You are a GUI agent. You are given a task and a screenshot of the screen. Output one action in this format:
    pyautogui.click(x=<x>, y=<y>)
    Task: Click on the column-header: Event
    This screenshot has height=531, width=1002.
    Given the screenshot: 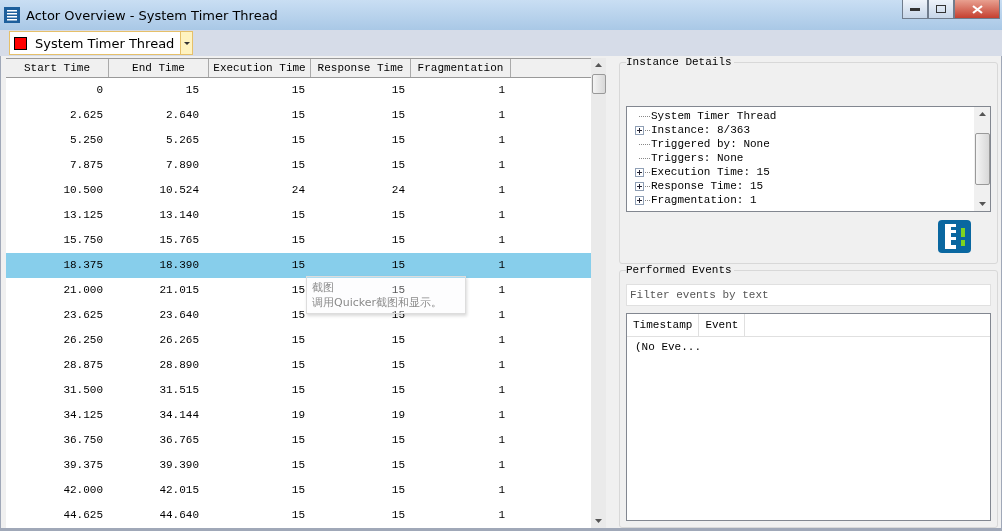 What is the action you would take?
    pyautogui.click(x=722, y=325)
    